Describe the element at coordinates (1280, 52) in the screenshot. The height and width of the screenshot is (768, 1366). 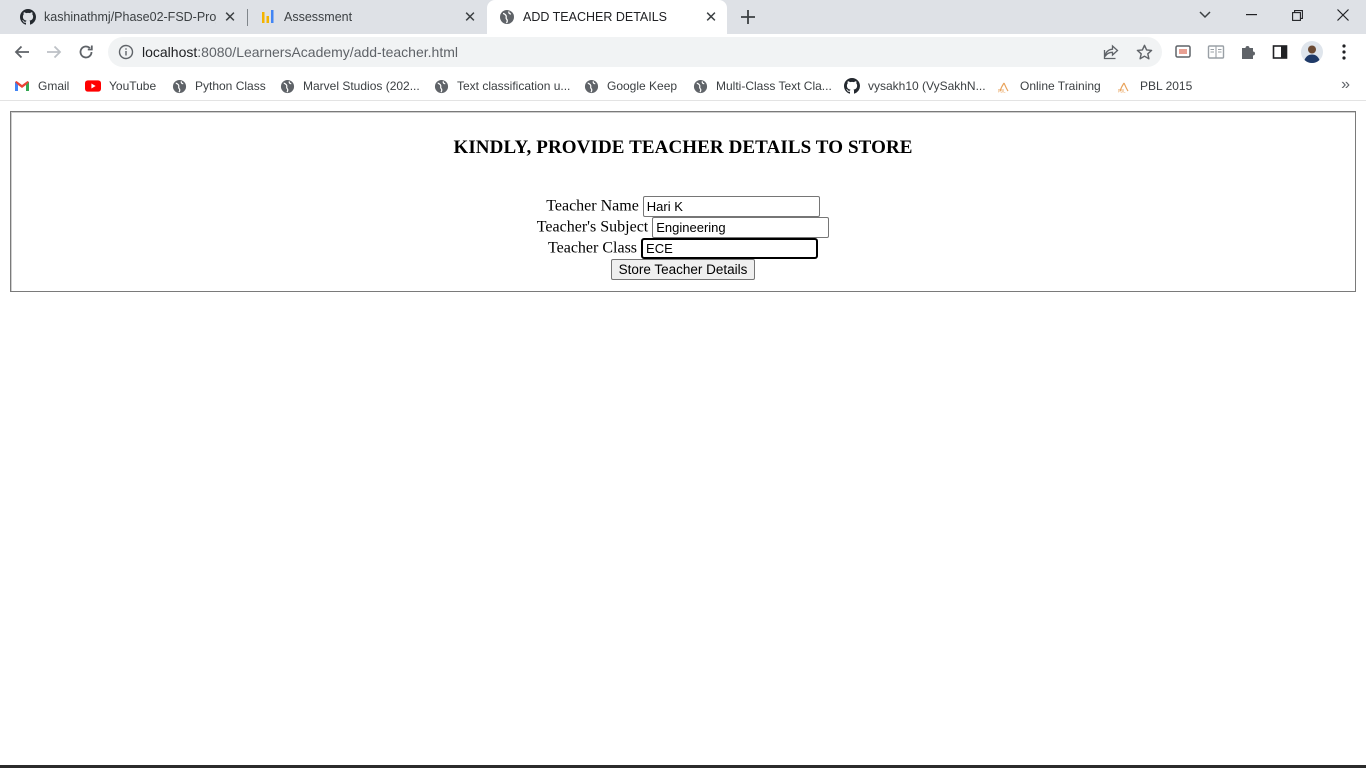
I see `side-panel-icon` at that location.